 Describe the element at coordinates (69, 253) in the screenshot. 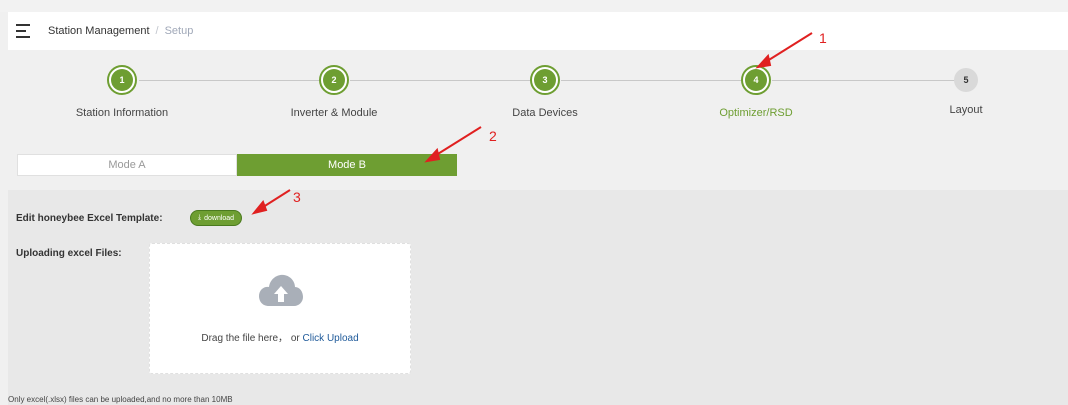

I see `upload-label: Uploading excel Files:` at that location.